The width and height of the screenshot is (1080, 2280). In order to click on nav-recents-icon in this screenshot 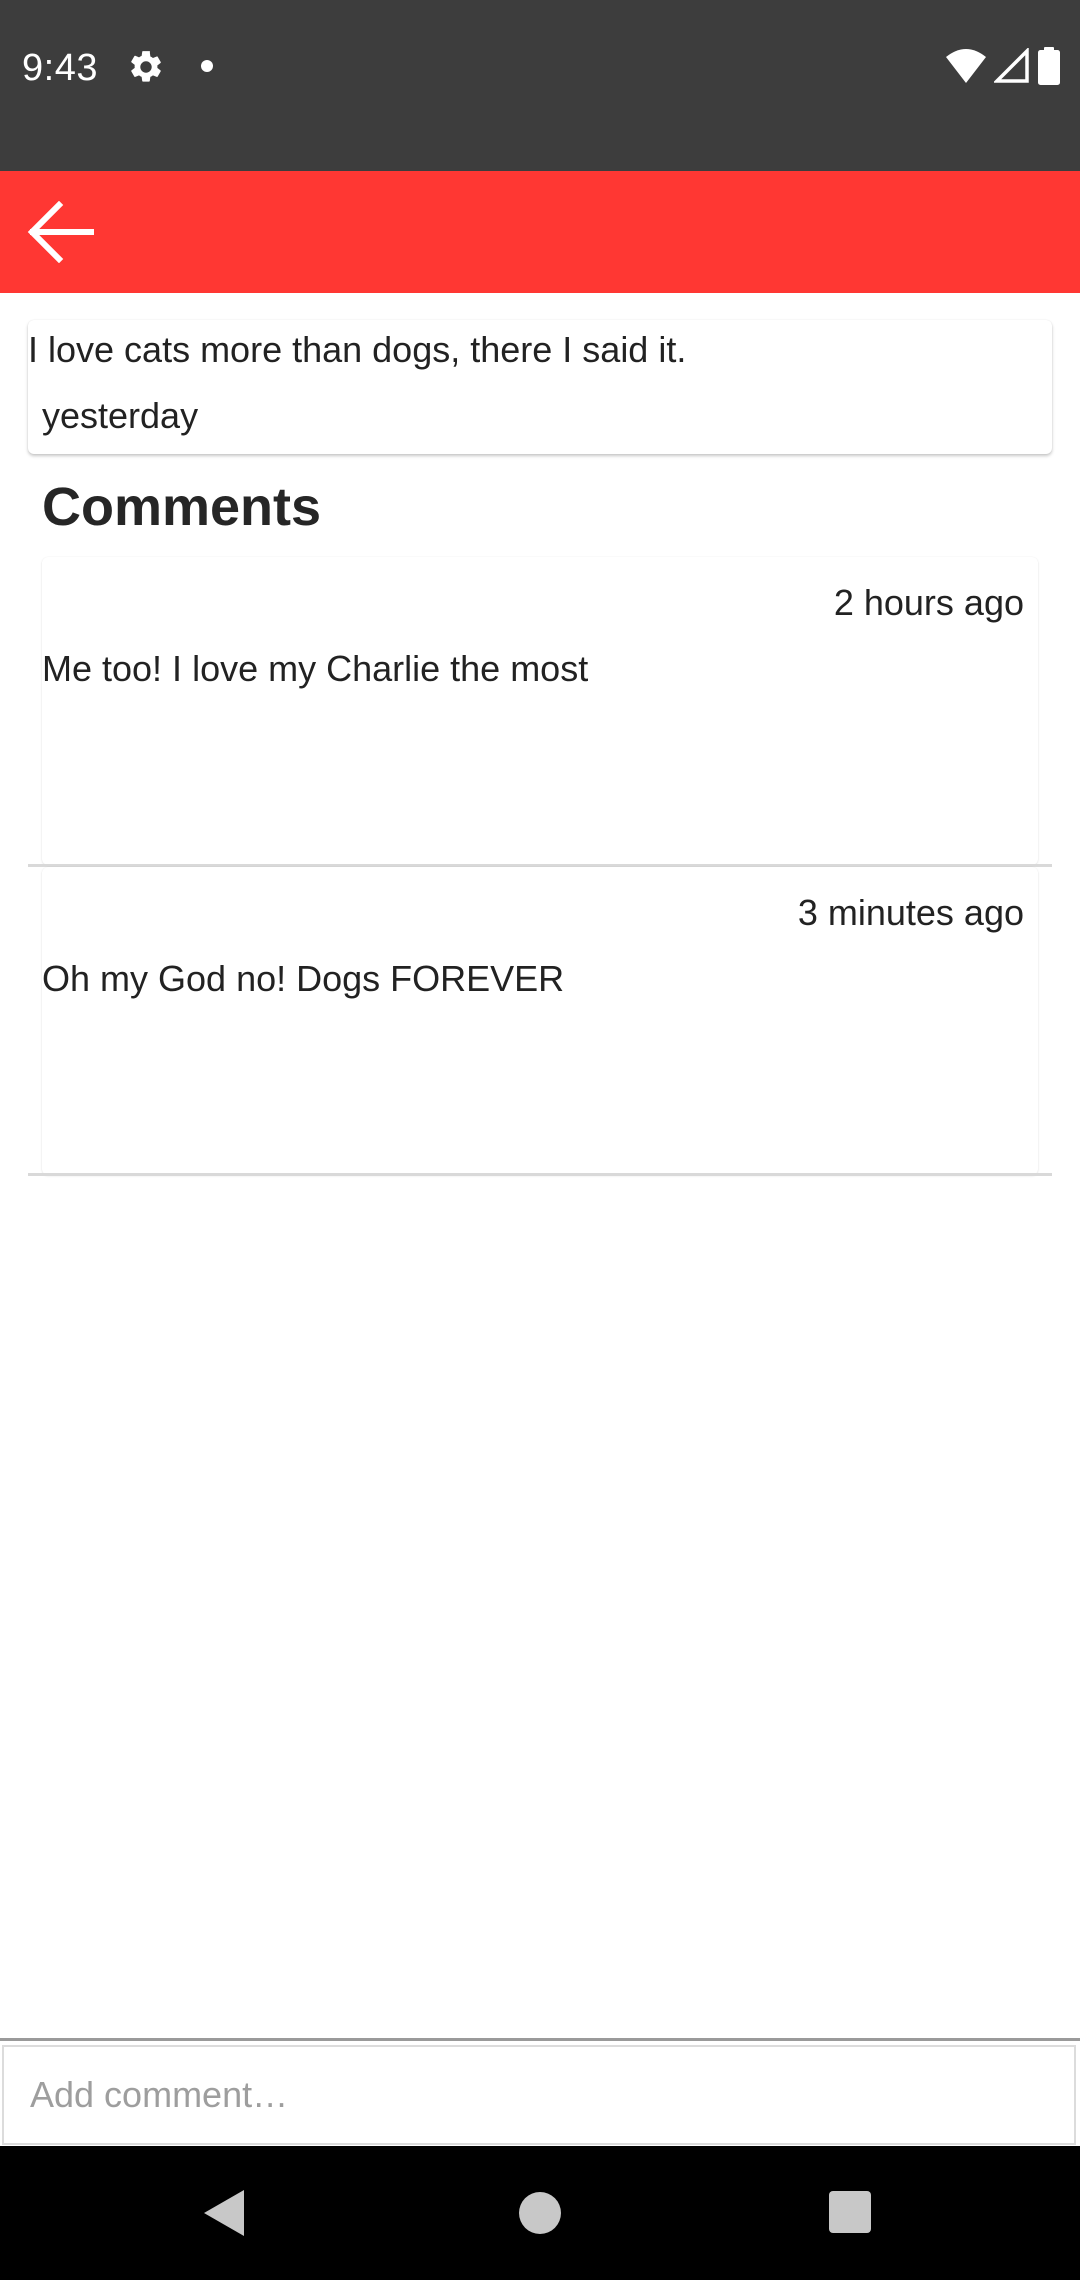, I will do `click(850, 2212)`.